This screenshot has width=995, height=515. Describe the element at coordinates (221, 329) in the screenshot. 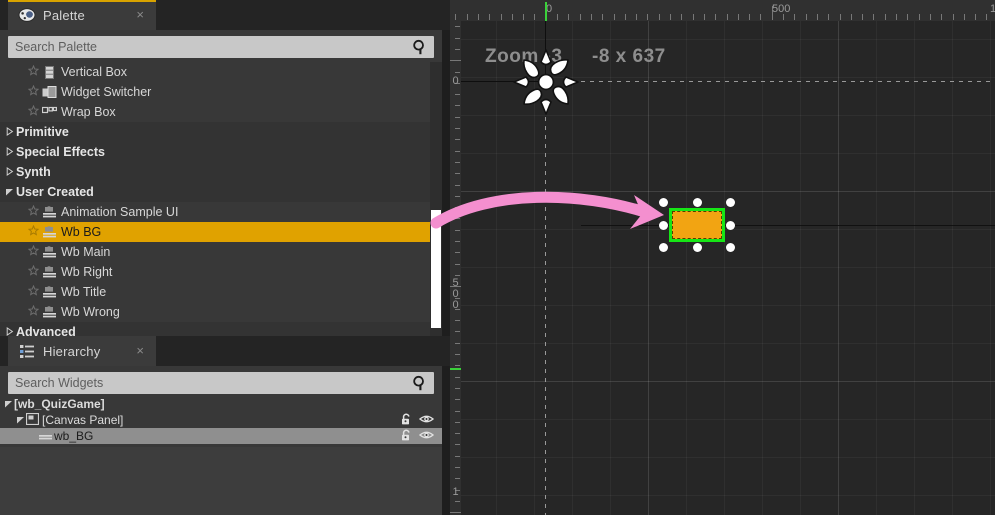

I see `palette-item-advanced: Advanced` at that location.